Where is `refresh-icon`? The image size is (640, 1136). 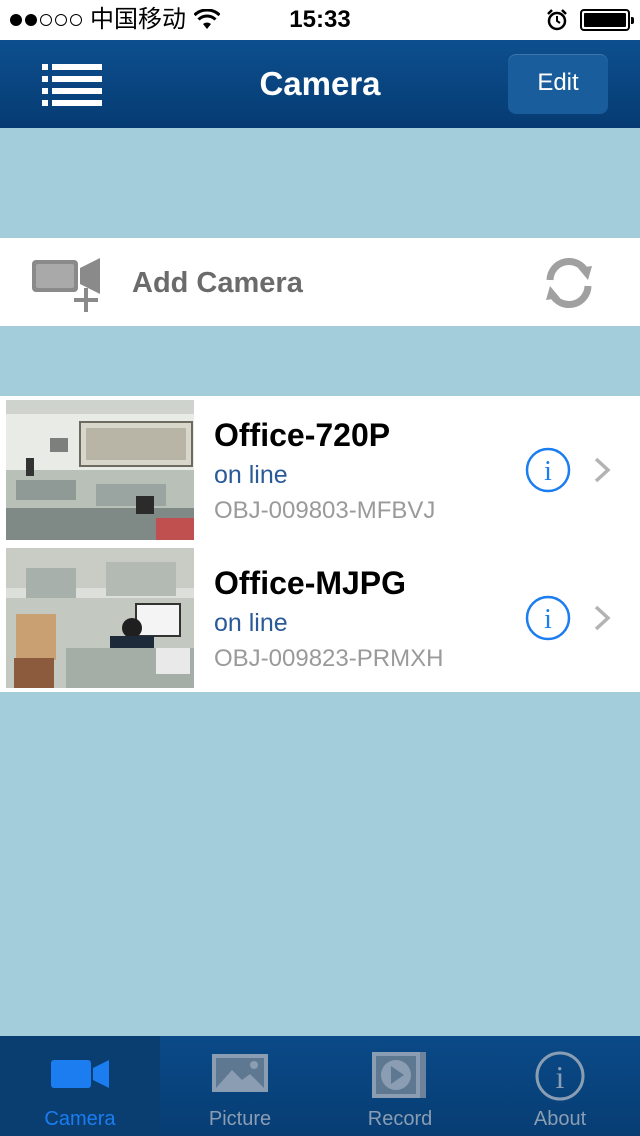
refresh-icon is located at coordinates (569, 283).